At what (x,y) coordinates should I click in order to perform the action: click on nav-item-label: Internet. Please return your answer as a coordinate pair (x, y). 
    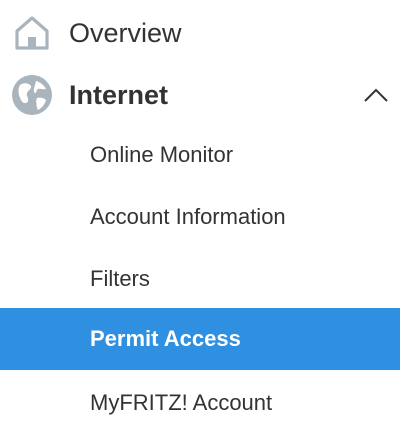
    Looking at the image, I should click on (119, 94).